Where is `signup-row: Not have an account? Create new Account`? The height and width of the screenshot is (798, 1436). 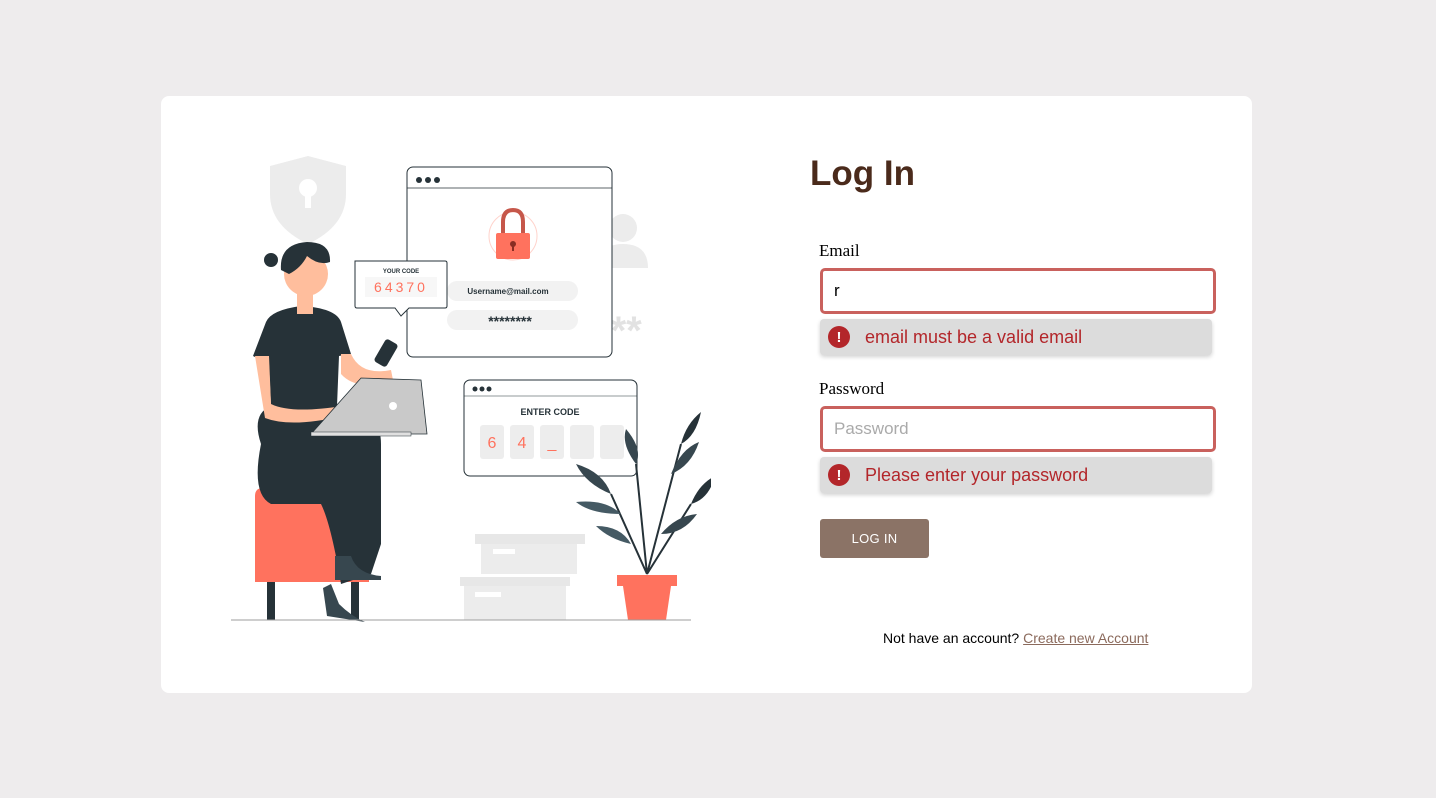
signup-row: Not have an account? Create new Account is located at coordinates (1015, 638).